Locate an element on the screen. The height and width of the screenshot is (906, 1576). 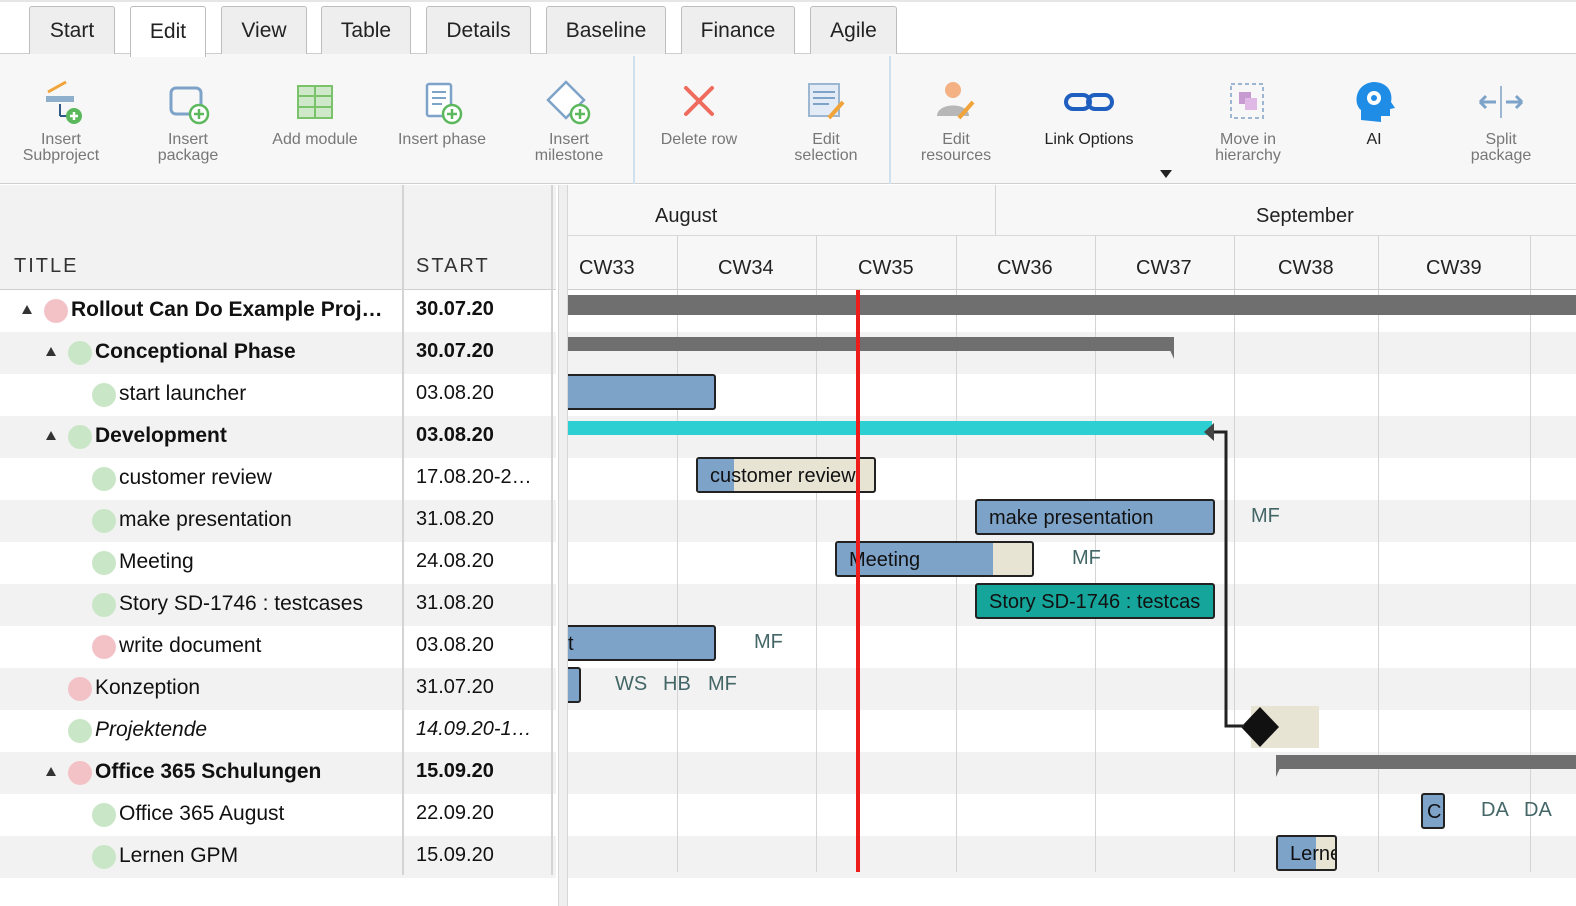
table-row: Story SD-1746 : testcases 31.08.20 is located at coordinates (278, 605).